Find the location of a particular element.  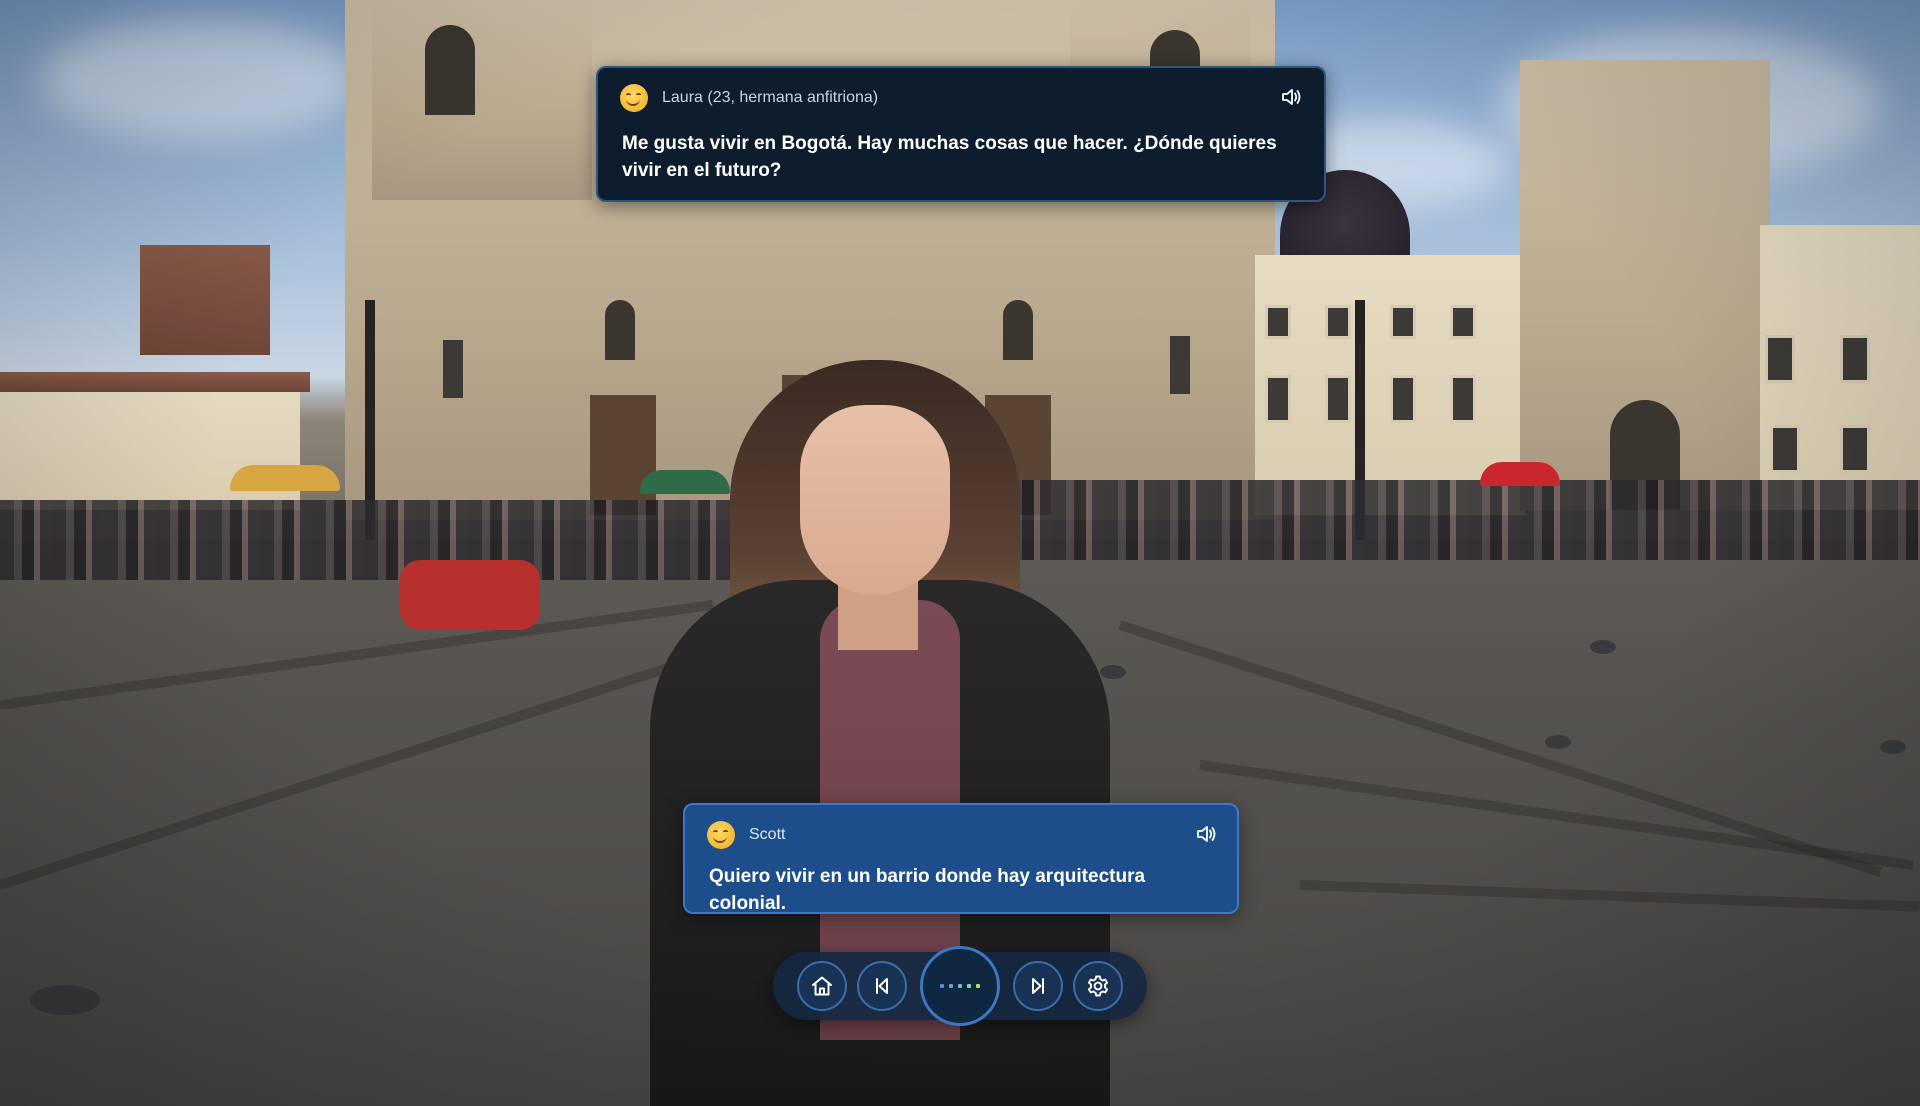

skip-forward-icon is located at coordinates (1038, 986).